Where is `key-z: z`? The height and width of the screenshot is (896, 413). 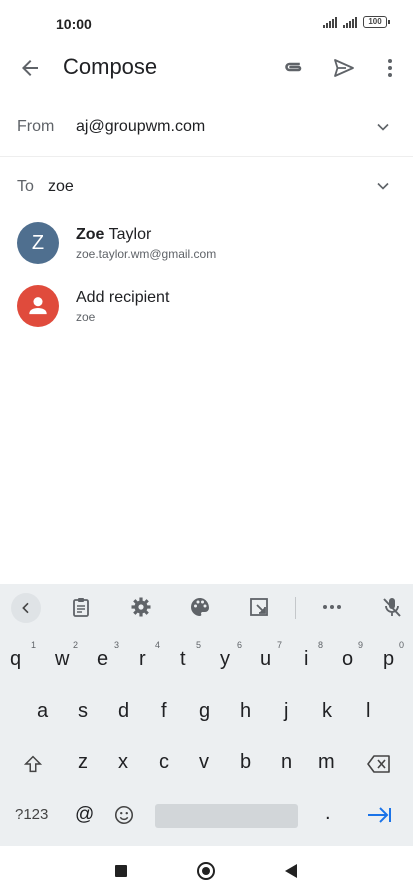
key-z: z is located at coordinates (83, 762).